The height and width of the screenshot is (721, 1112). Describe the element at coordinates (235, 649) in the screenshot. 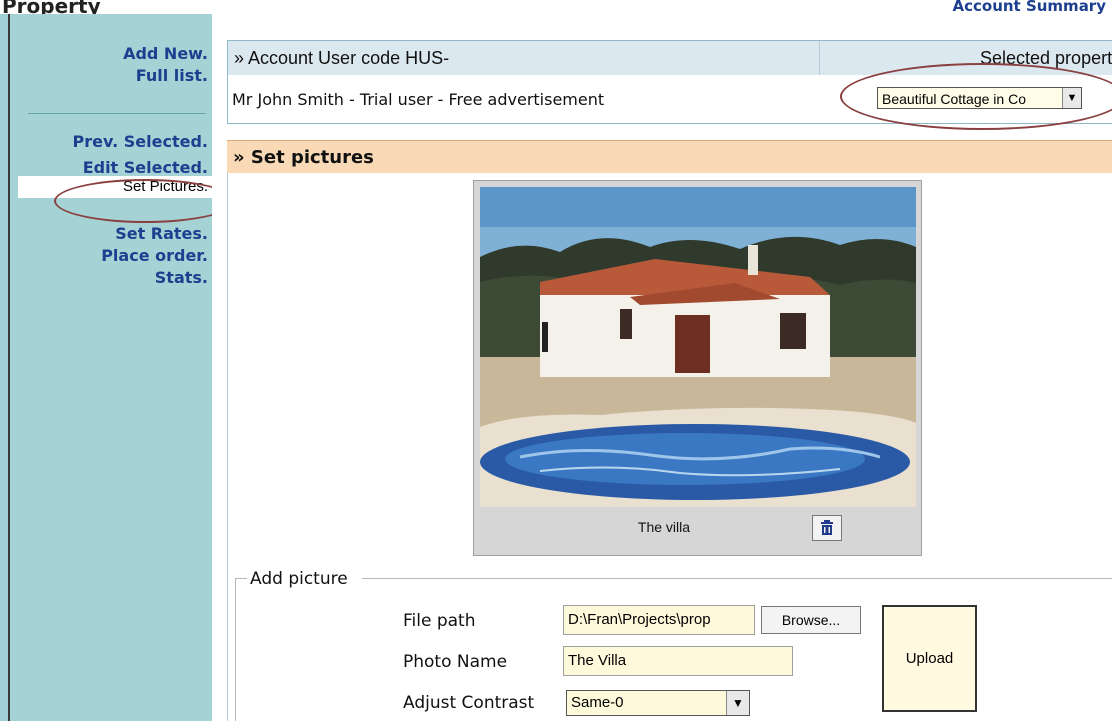

I see `fieldset-border-left` at that location.